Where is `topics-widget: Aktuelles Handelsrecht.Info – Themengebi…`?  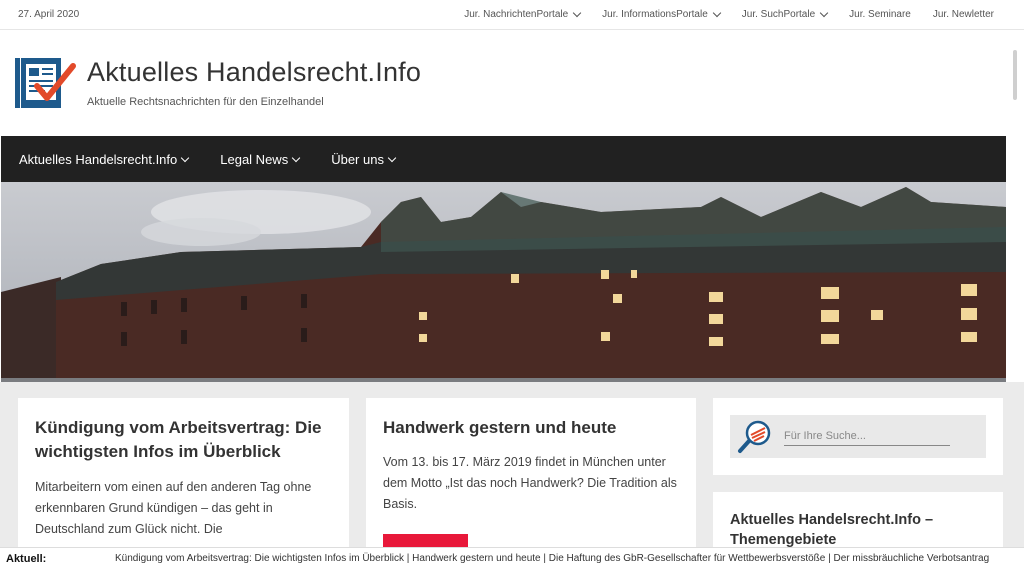
topics-widget: Aktuelles Handelsrecht.Info – Themengebi… is located at coordinates (858, 522).